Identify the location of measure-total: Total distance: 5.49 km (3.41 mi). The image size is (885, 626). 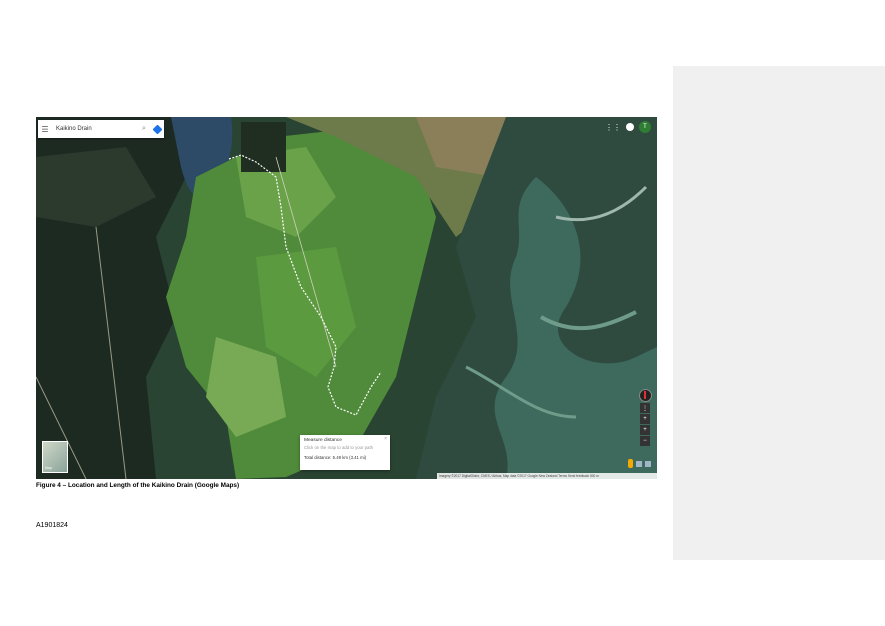
(335, 457).